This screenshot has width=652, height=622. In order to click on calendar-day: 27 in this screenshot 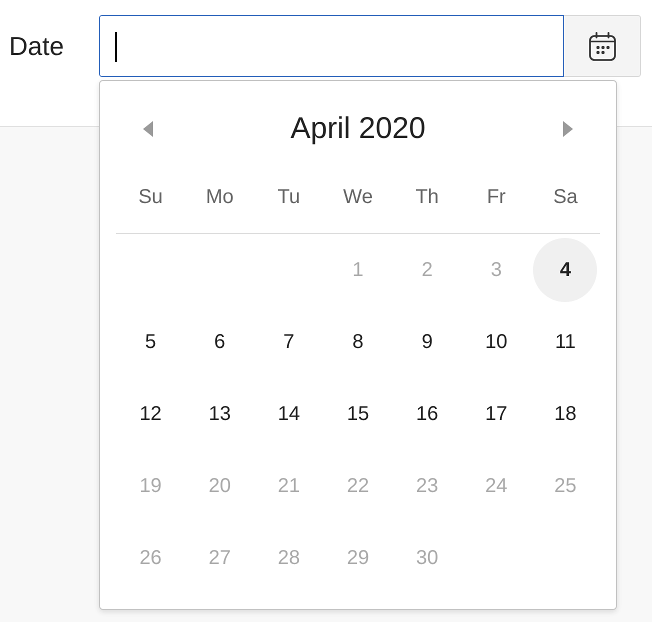, I will do `click(220, 558)`.